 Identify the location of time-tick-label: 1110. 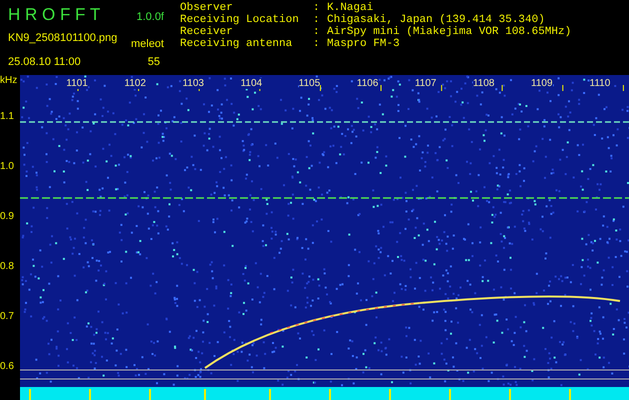
(600, 83).